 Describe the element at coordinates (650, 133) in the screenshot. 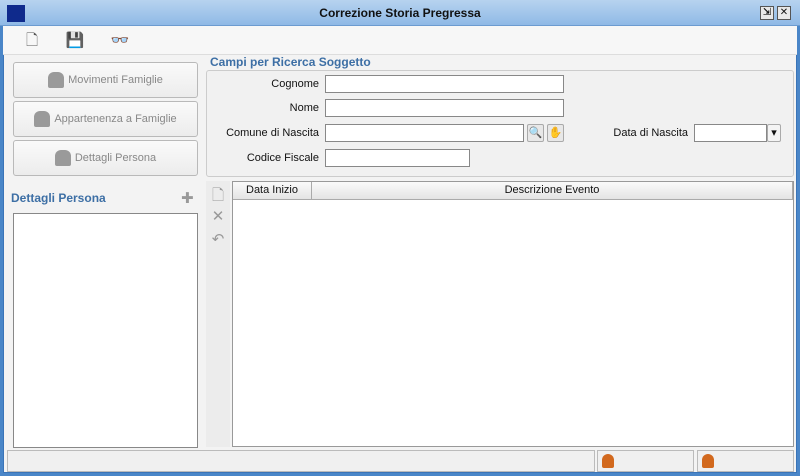

I see `data-nascita-label: Data di Nascita` at that location.